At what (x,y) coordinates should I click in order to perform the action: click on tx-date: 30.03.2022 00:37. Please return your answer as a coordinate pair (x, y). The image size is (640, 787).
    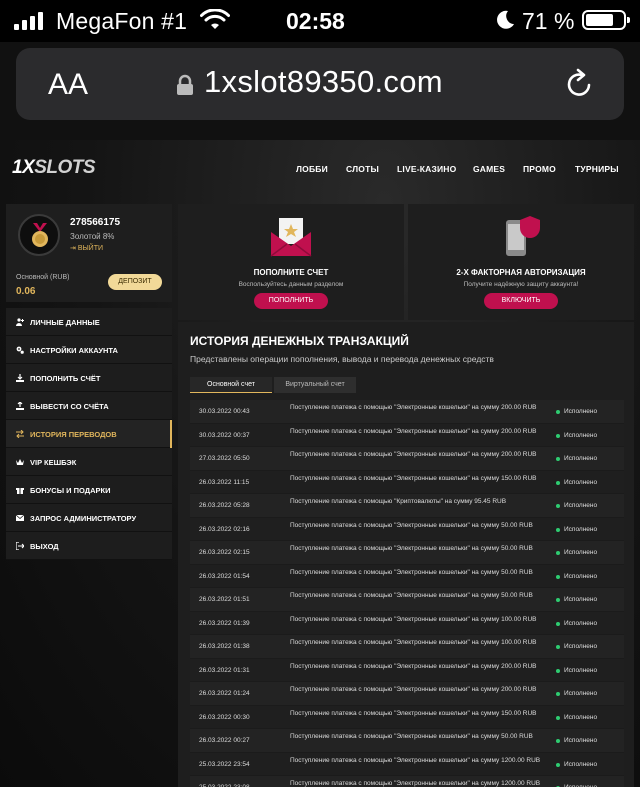
    Looking at the image, I should click on (224, 435).